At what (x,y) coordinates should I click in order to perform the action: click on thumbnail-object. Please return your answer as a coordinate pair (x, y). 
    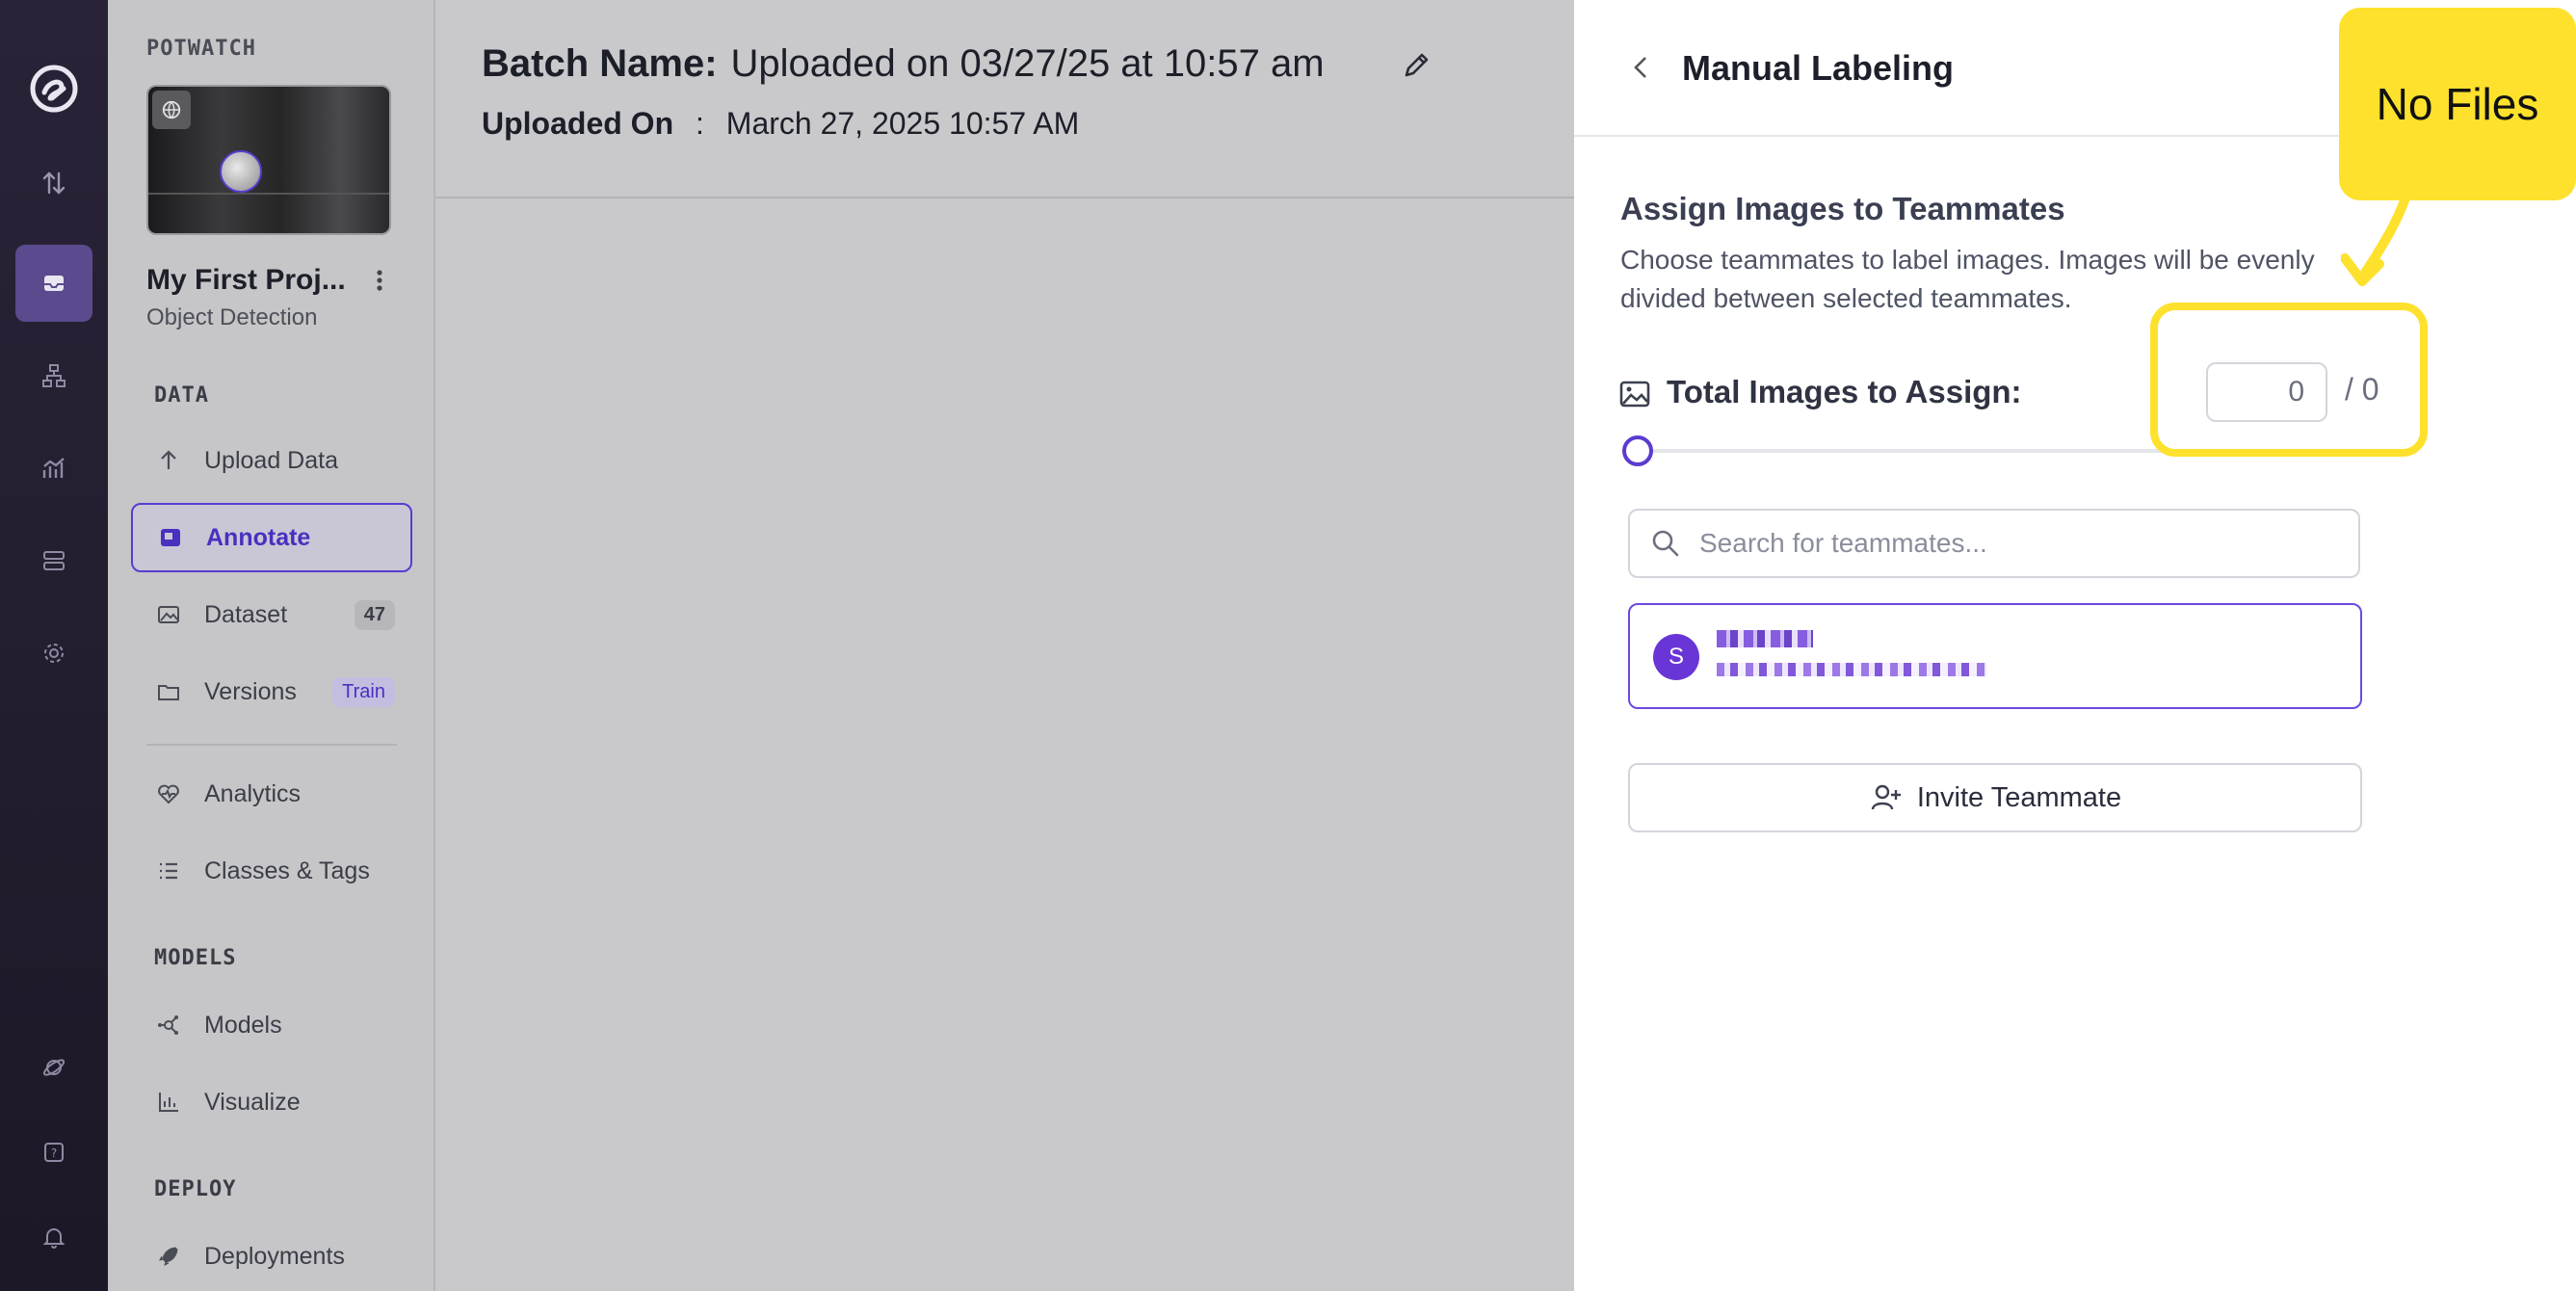
    Looking at the image, I should click on (241, 172).